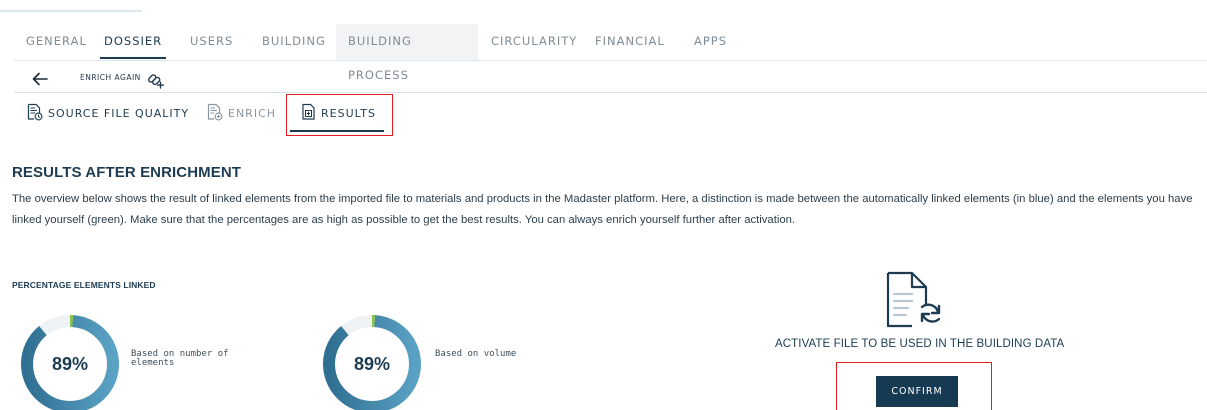 The width and height of the screenshot is (1207, 410). What do you see at coordinates (917, 391) in the screenshot?
I see `confirm-button: CONFIRM` at bounding box center [917, 391].